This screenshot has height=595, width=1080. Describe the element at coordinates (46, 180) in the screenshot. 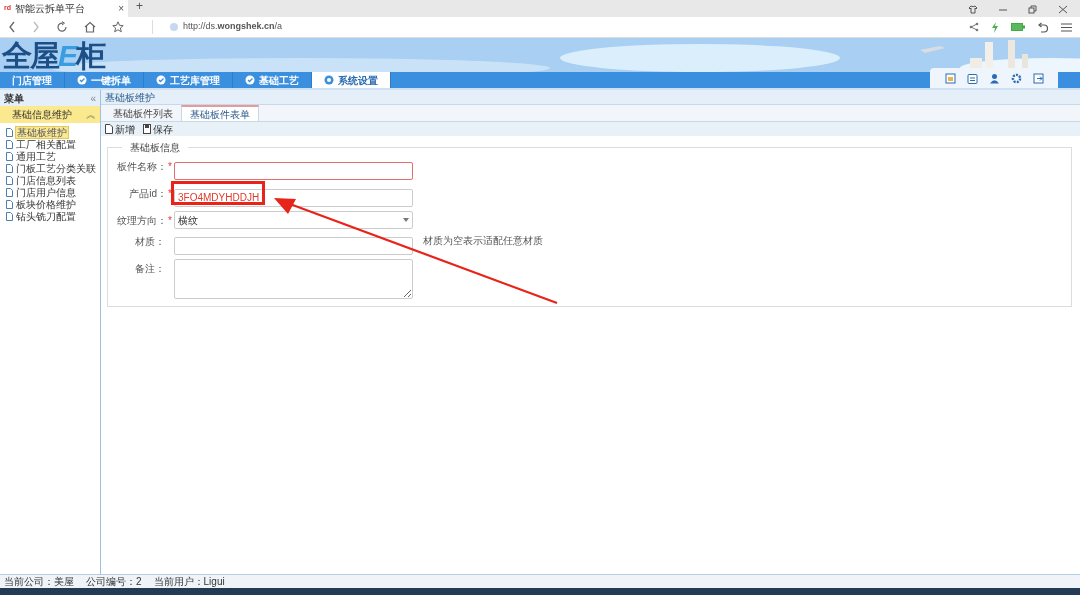

I see `sidebar-item: 门店信息列表` at that location.